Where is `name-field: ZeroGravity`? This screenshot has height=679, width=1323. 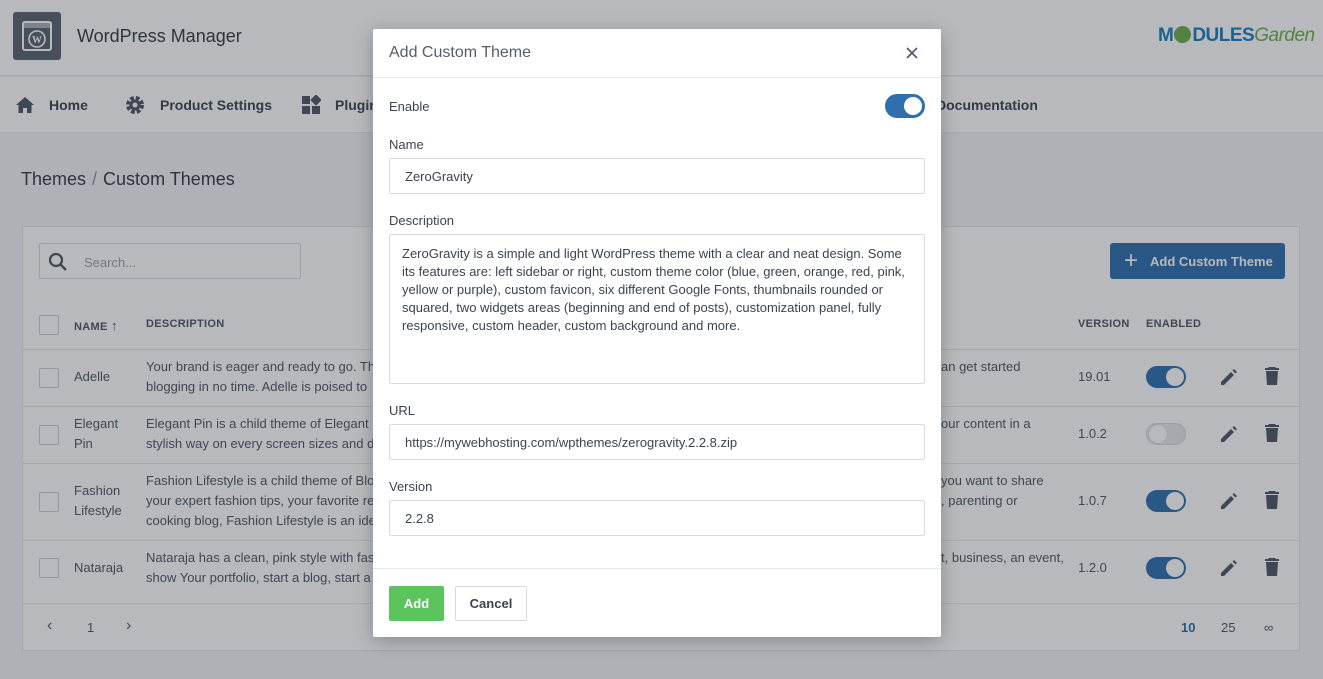
name-field: ZeroGravity is located at coordinates (657, 176).